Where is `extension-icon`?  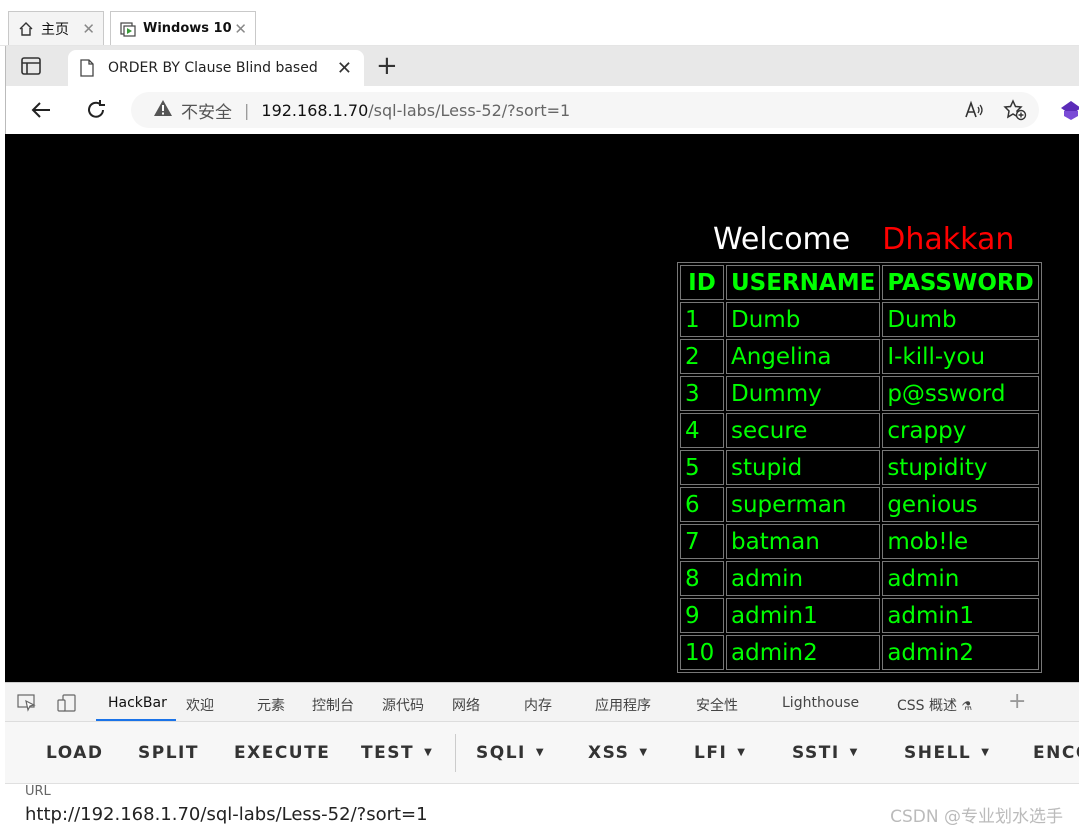
extension-icon is located at coordinates (1069, 113).